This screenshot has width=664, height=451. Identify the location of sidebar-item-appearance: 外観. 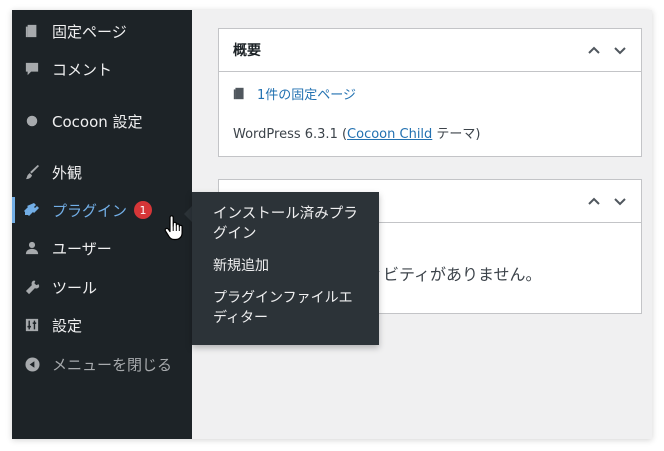
(102, 172).